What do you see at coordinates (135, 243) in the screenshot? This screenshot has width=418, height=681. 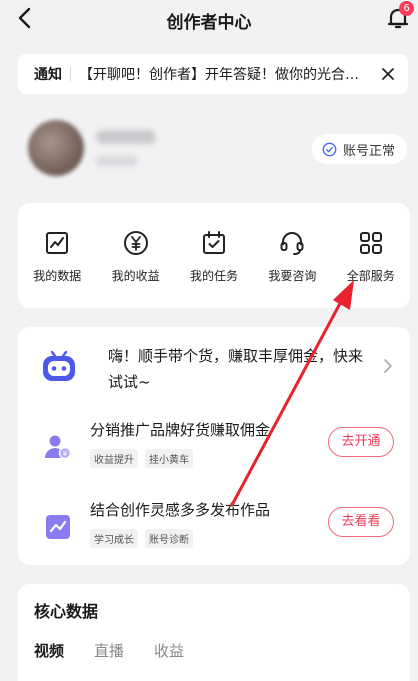 I see `yen-icon` at bounding box center [135, 243].